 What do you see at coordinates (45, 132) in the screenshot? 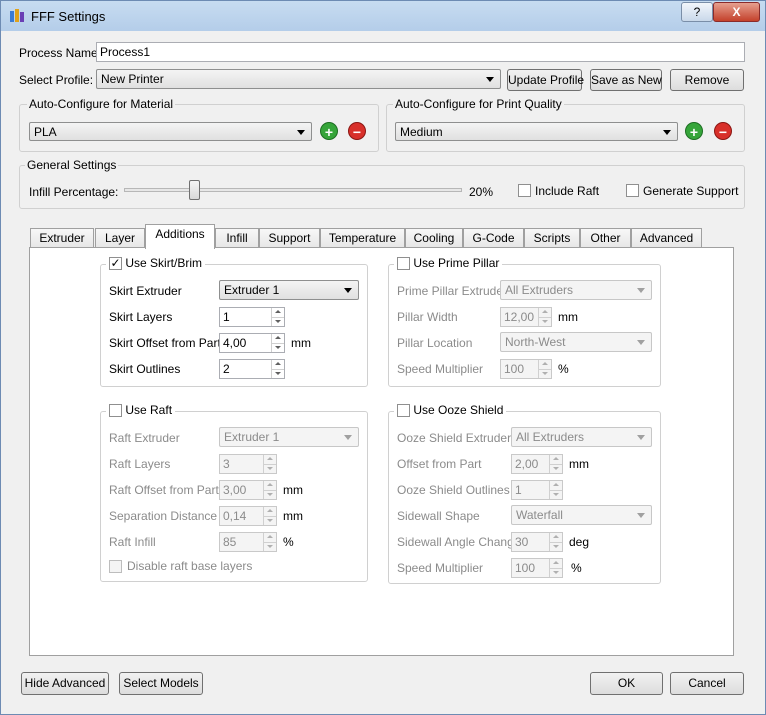
I see `material-select-value: PLA` at bounding box center [45, 132].